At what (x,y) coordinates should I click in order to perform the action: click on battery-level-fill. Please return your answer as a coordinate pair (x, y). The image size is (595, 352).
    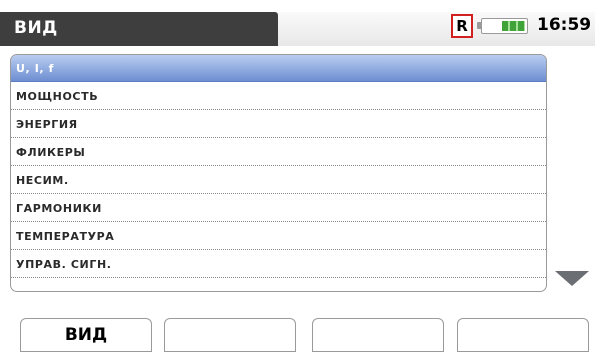
    Looking at the image, I should click on (513, 26).